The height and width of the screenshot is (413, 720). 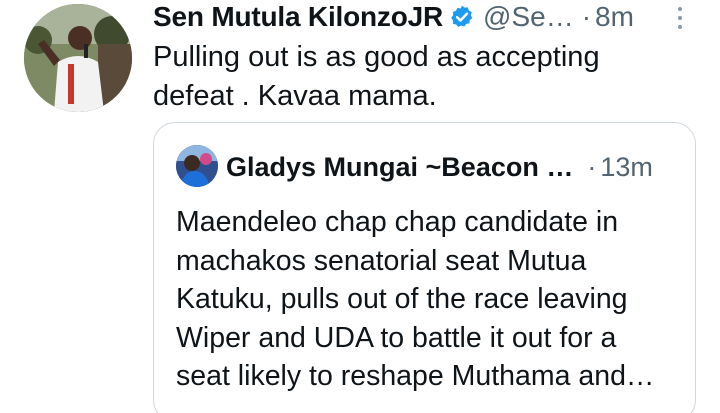 I want to click on verified-badge-icon, so click(x=462, y=17).